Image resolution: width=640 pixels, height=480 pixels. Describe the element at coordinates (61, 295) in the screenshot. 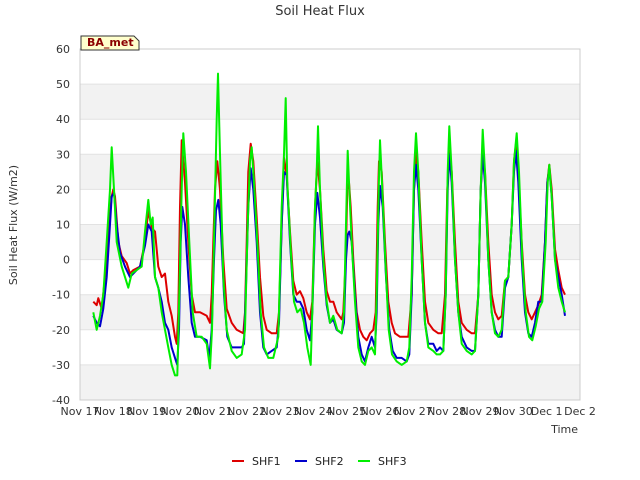

I see `y-tick-label: -10` at that location.